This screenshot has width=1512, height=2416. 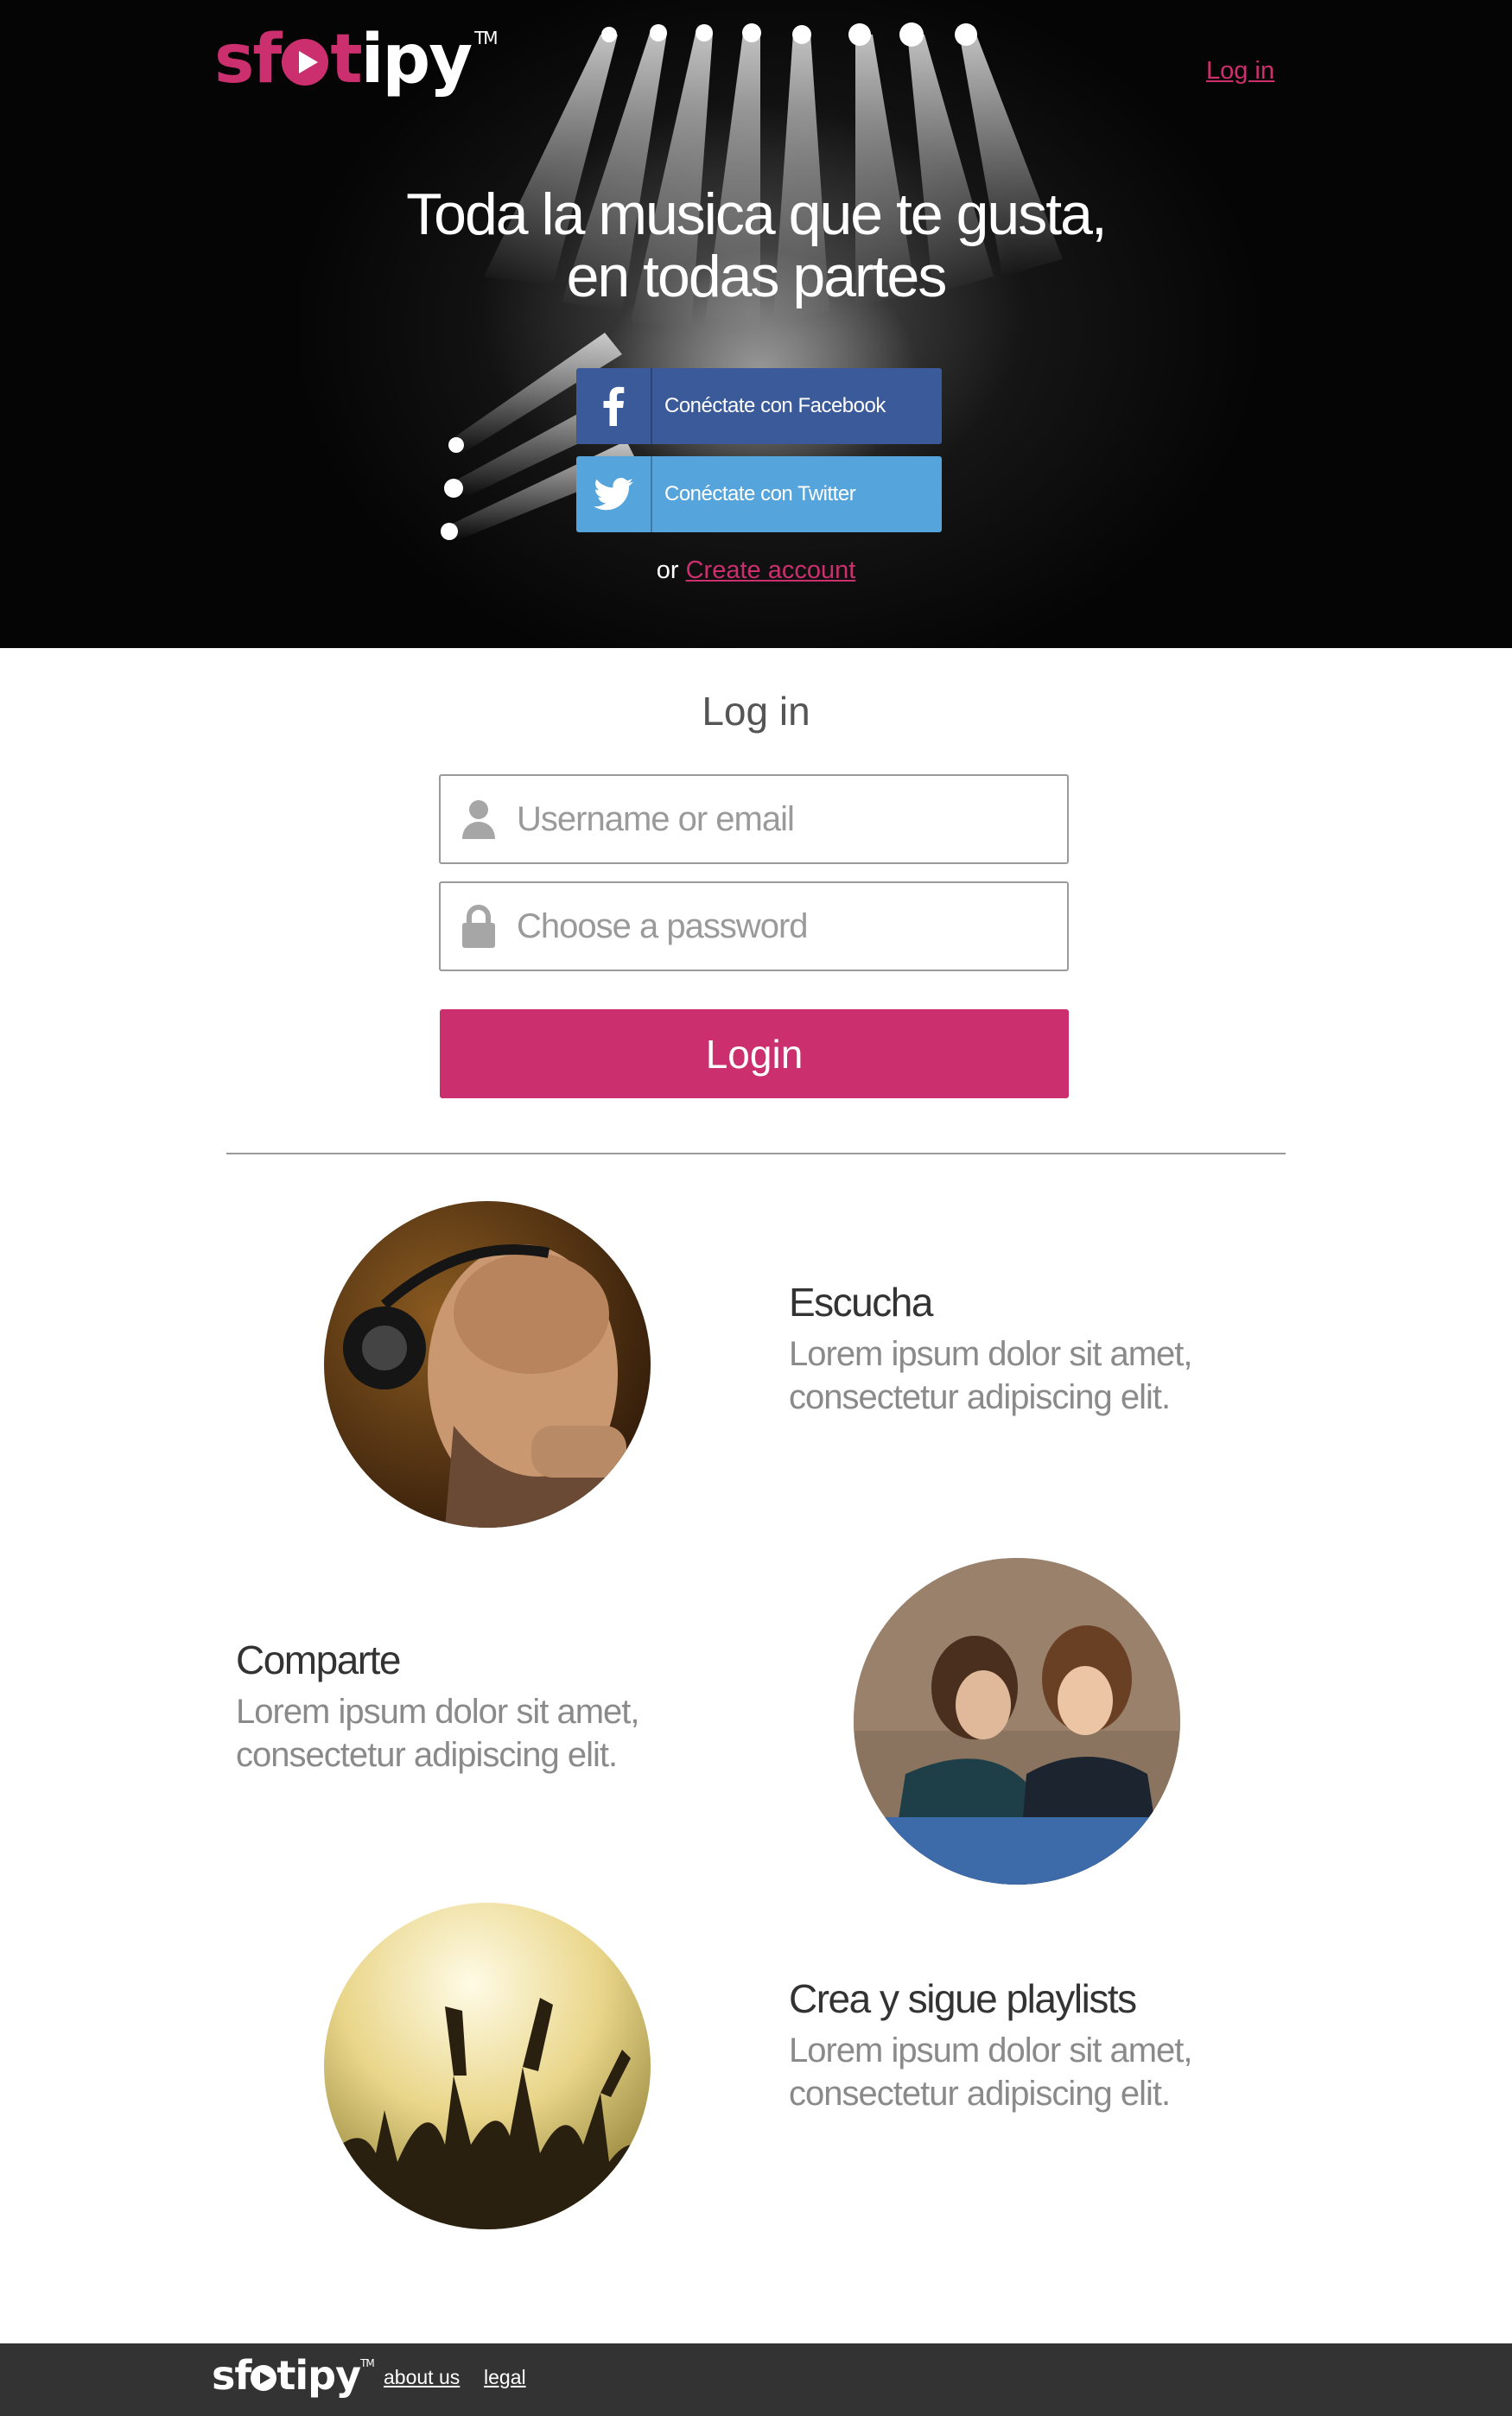 I want to click on user-icon, so click(x=474, y=819).